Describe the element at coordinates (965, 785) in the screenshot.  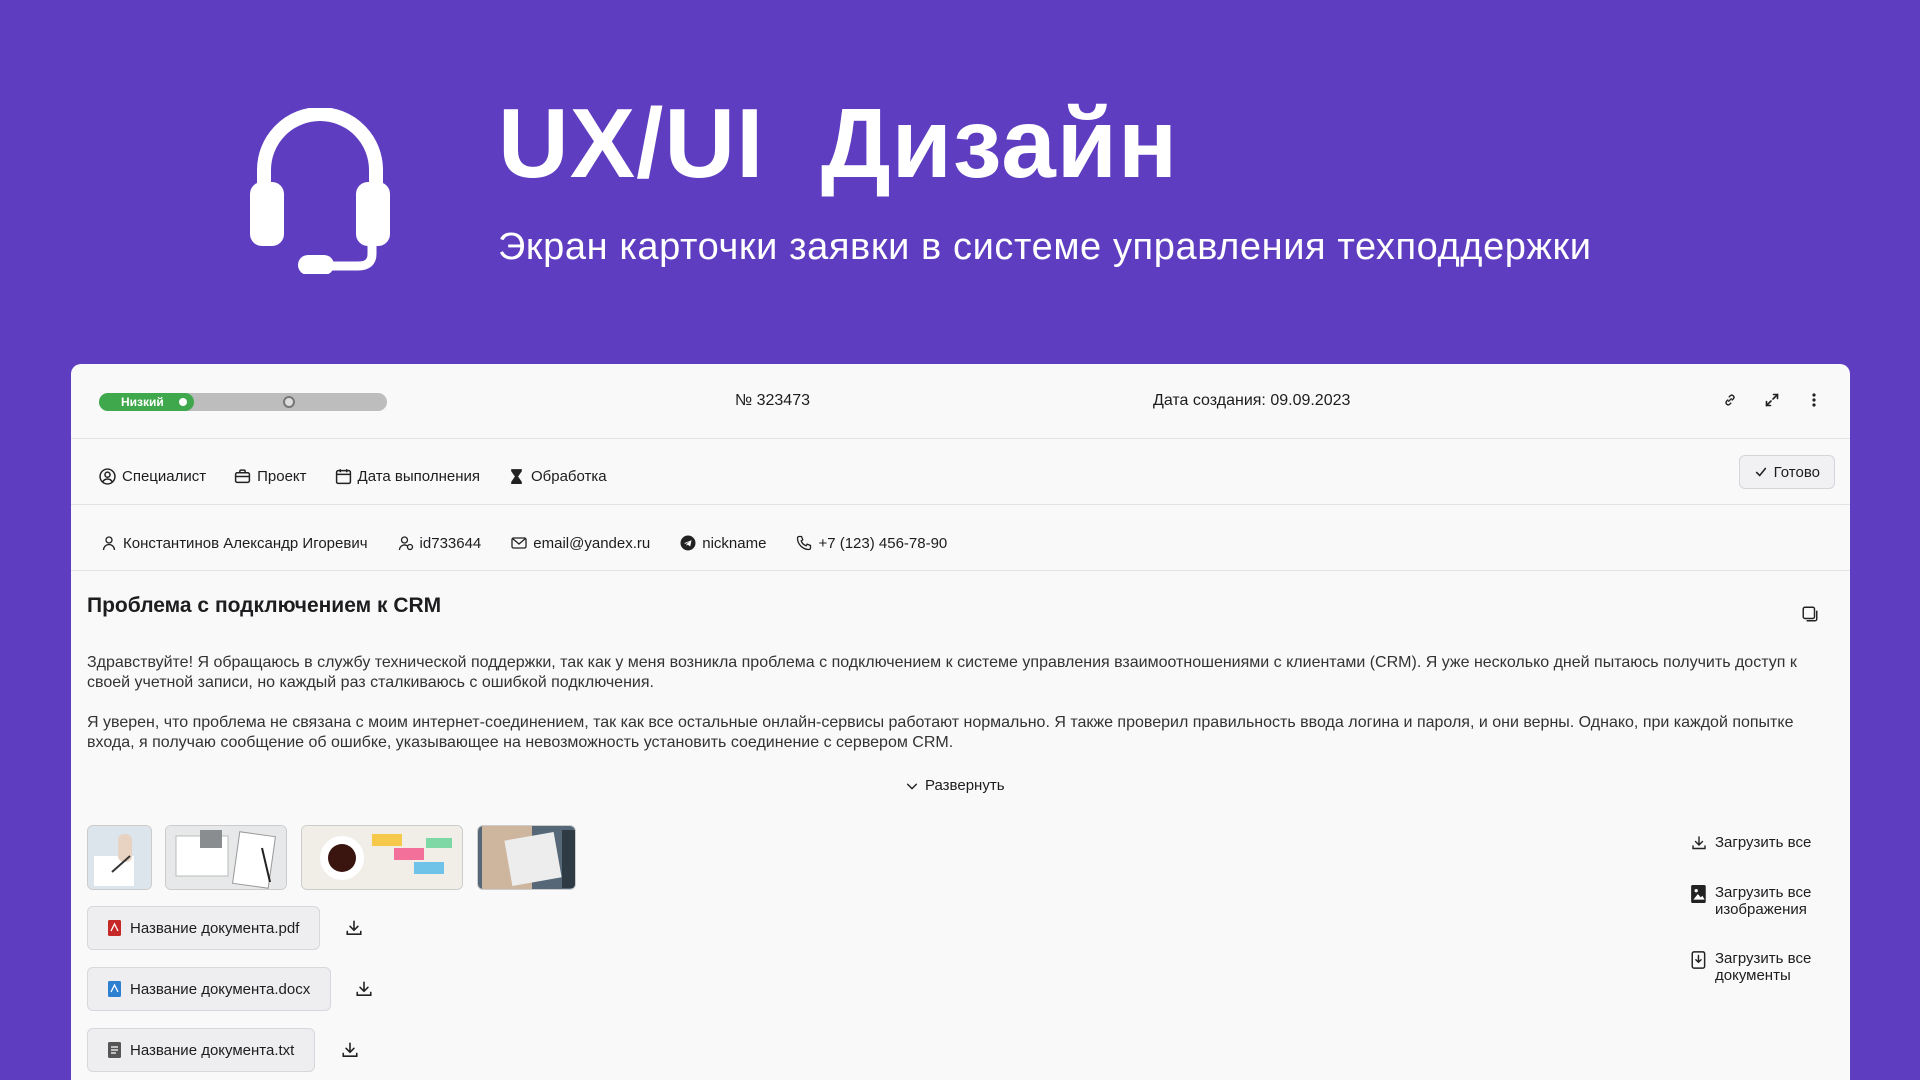
I see `expand-label: Развернуть` at that location.